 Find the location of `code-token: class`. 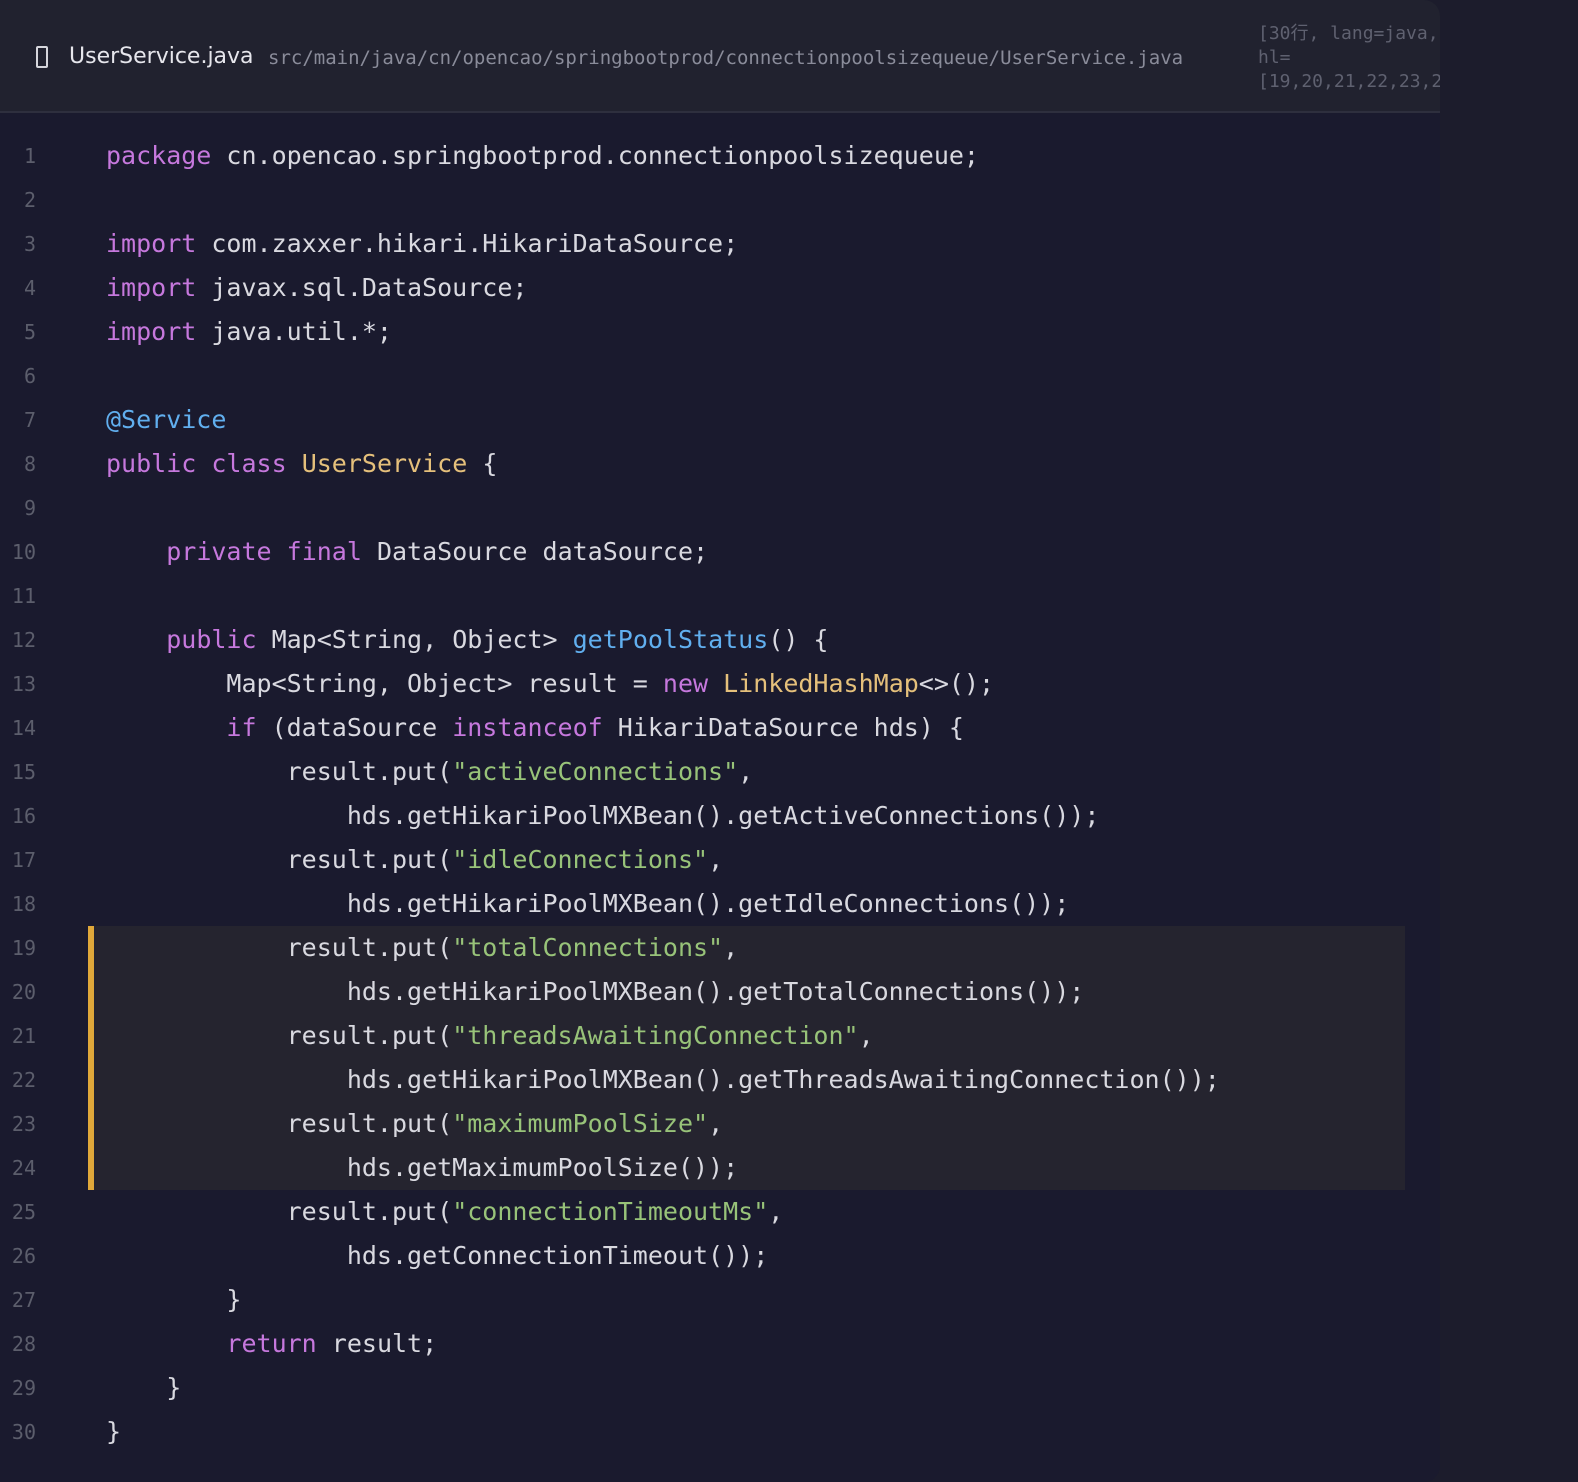

code-token: class is located at coordinates (249, 463).